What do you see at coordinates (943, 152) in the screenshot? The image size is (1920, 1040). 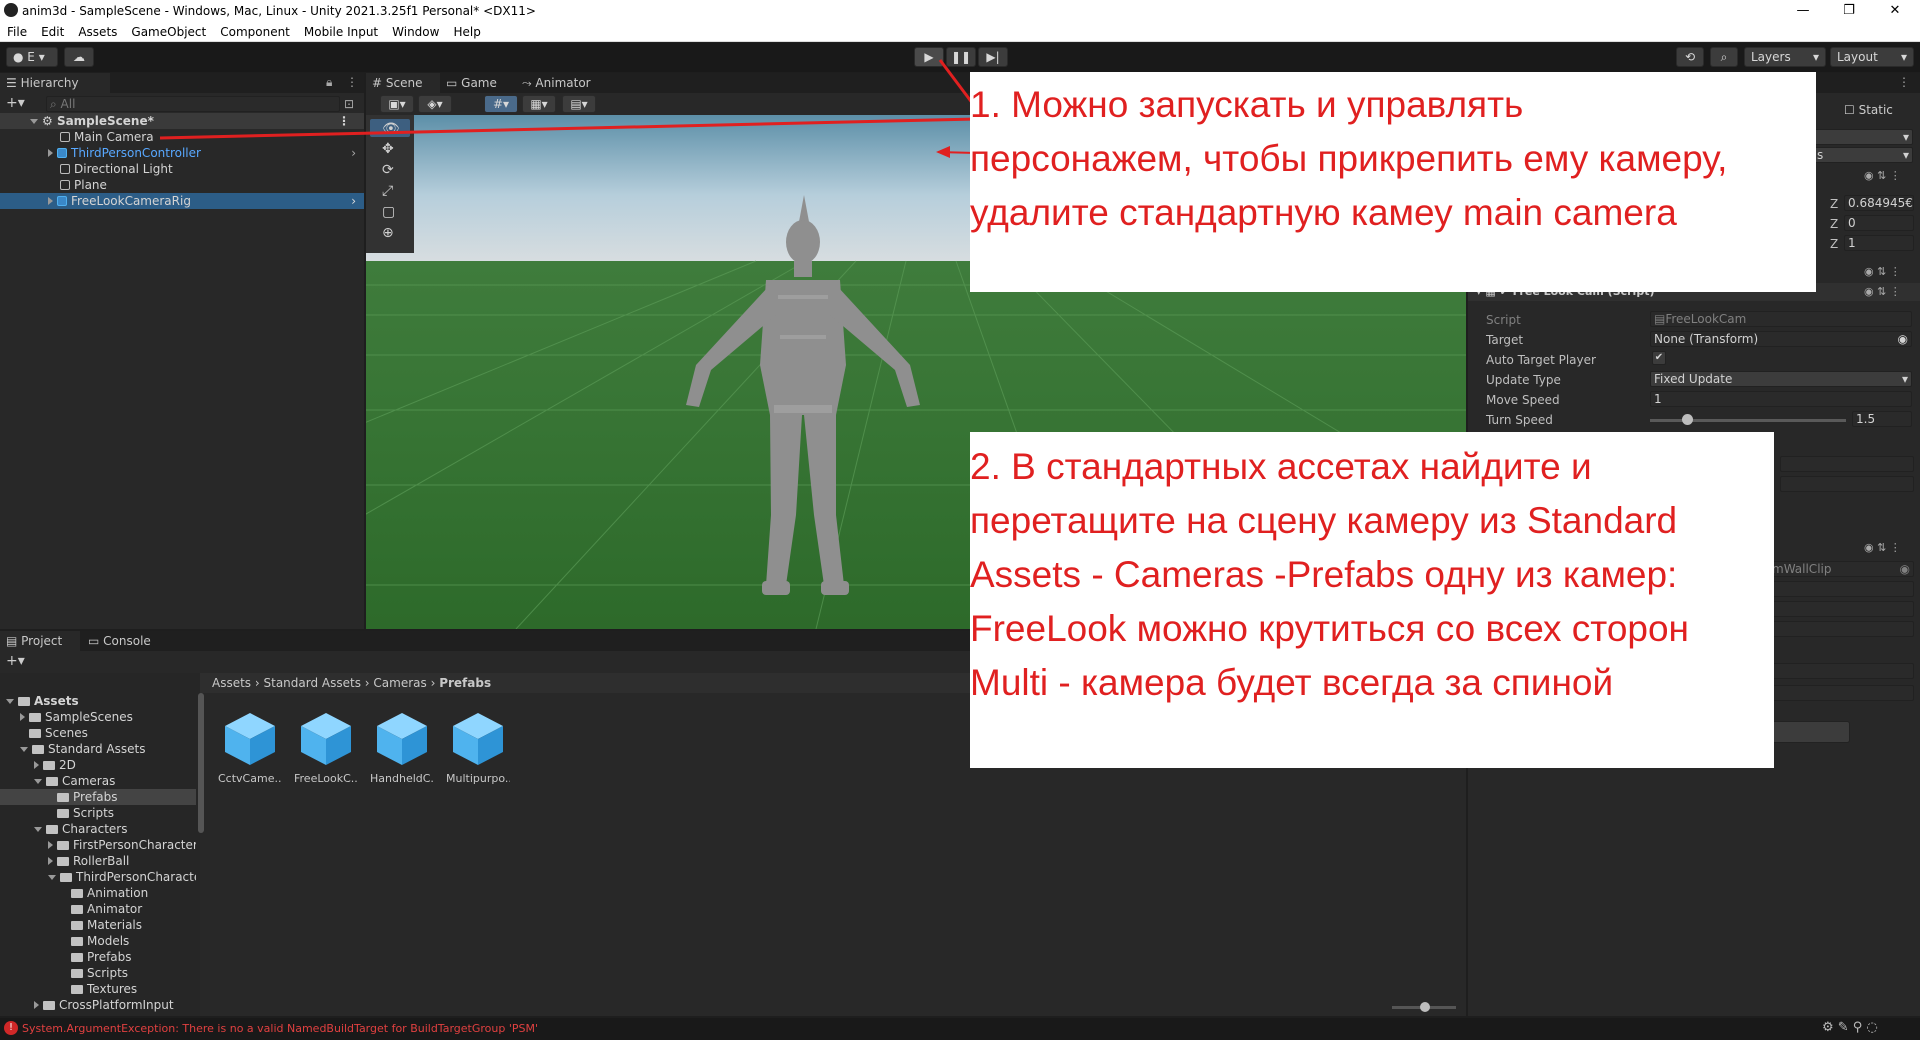 I see `arrow-head-icon` at bounding box center [943, 152].